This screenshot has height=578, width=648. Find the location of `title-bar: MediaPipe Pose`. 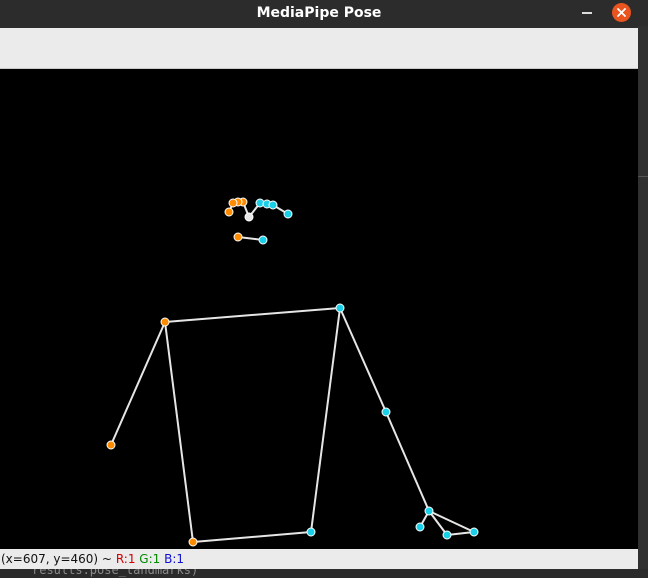

title-bar: MediaPipe Pose is located at coordinates (324, 13).